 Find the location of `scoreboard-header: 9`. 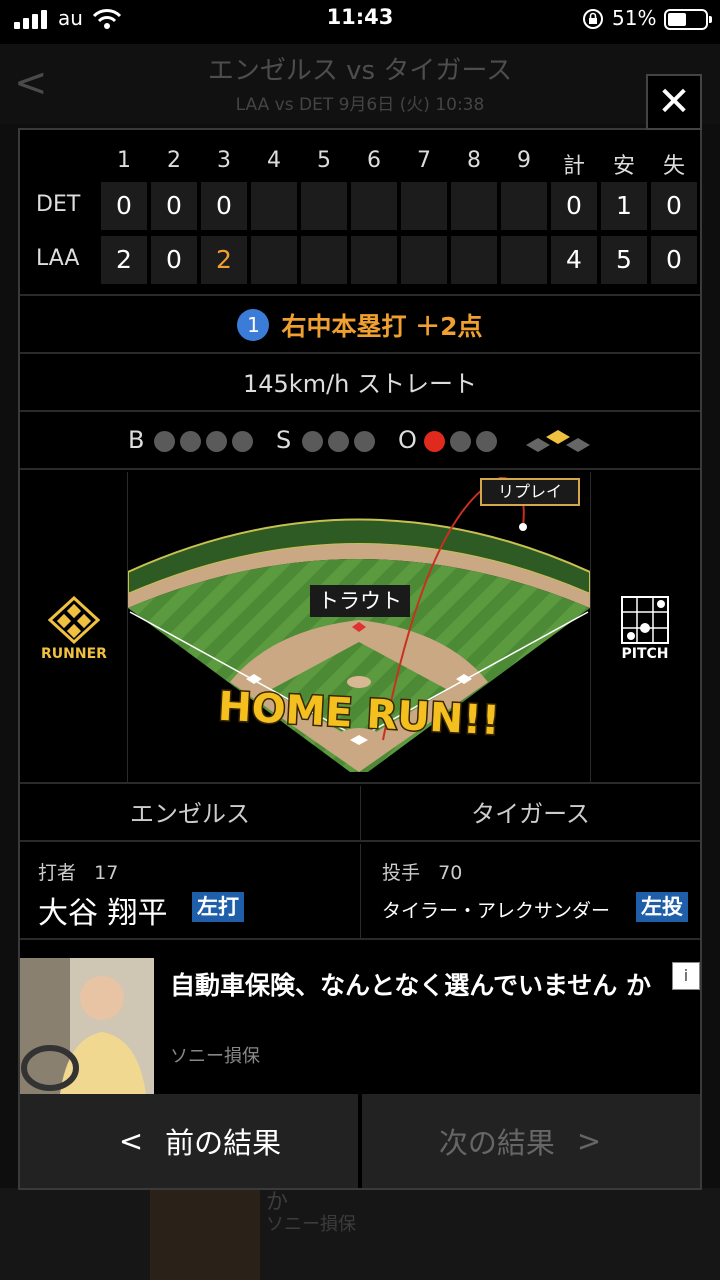

scoreboard-header: 9 is located at coordinates (524, 160).